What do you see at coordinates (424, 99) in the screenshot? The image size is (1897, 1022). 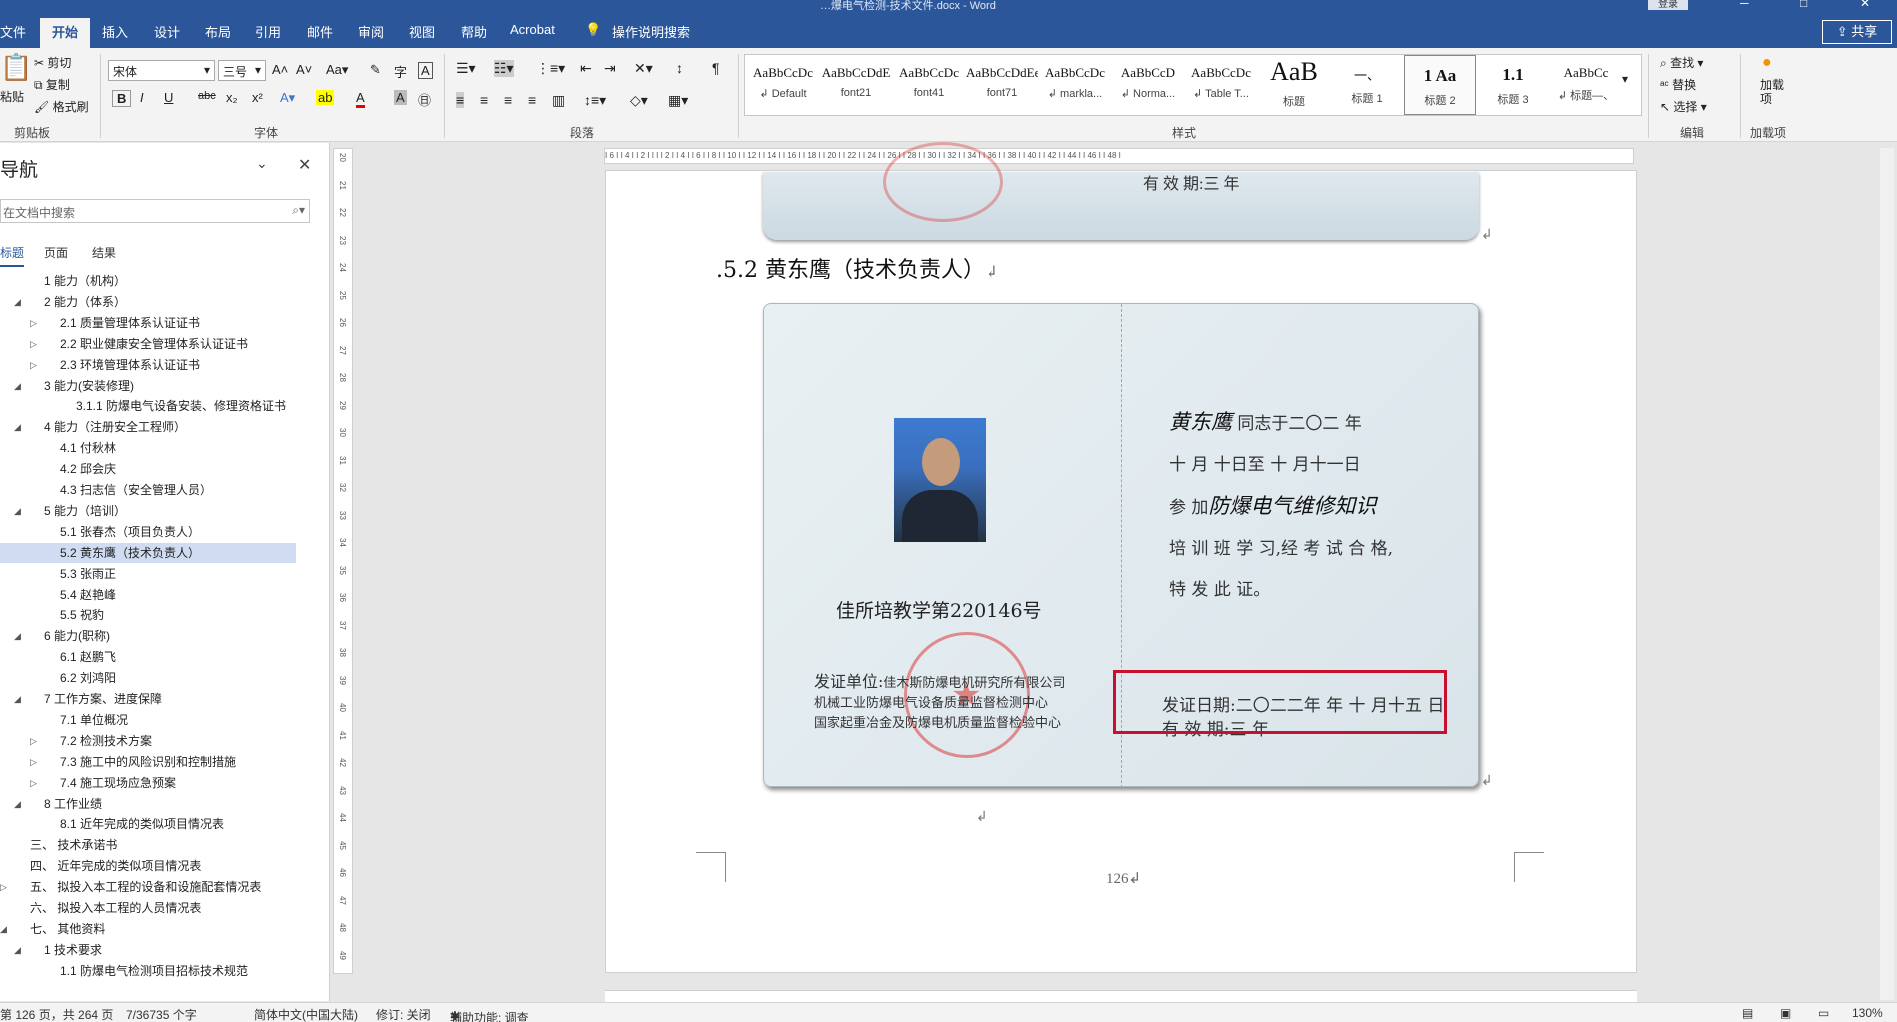 I see `enclose-char-icon: ㊐` at bounding box center [424, 99].